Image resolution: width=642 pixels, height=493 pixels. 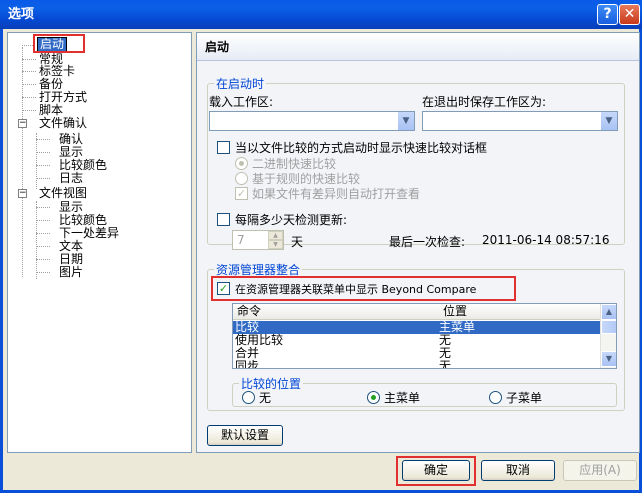 What do you see at coordinates (71, 178) in the screenshot?
I see `tree-item-log: 日志` at bounding box center [71, 178].